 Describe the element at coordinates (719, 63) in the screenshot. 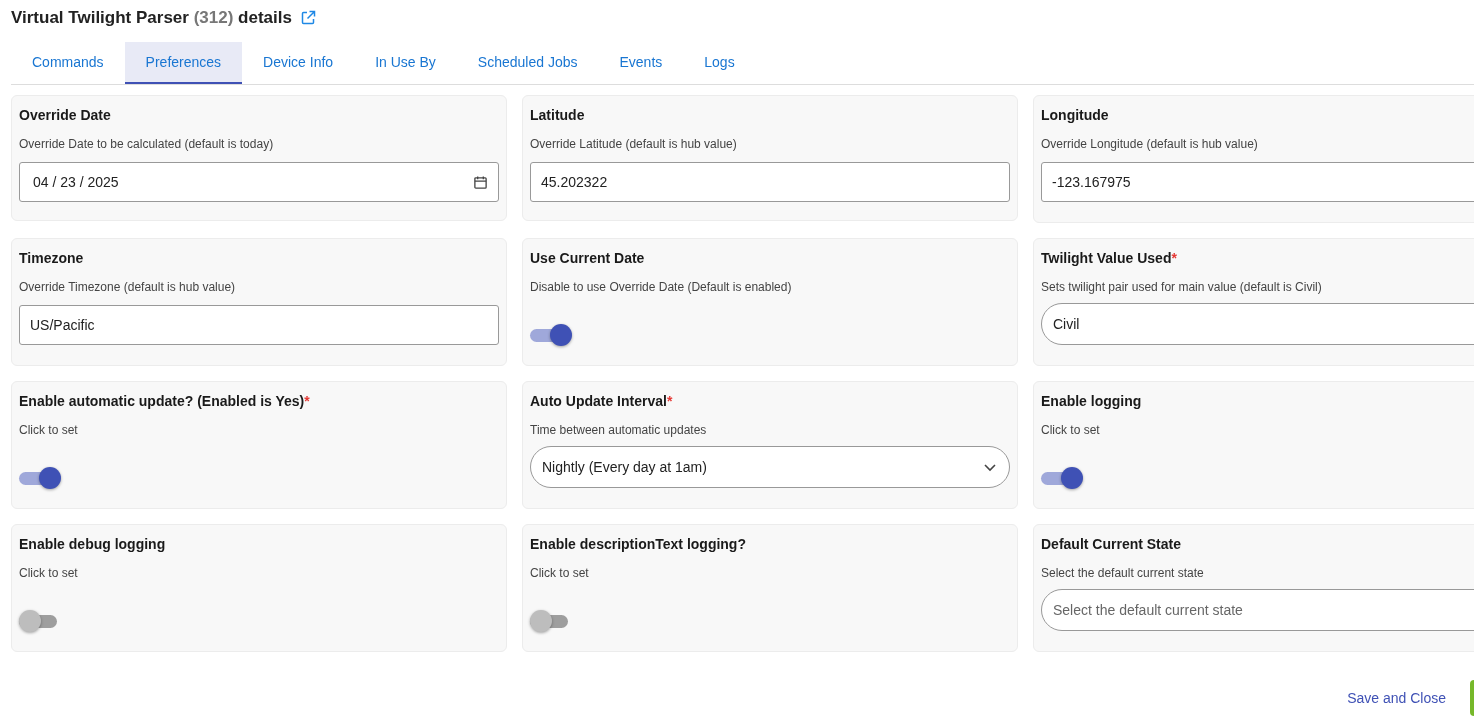

I see `tab: Logs` at that location.